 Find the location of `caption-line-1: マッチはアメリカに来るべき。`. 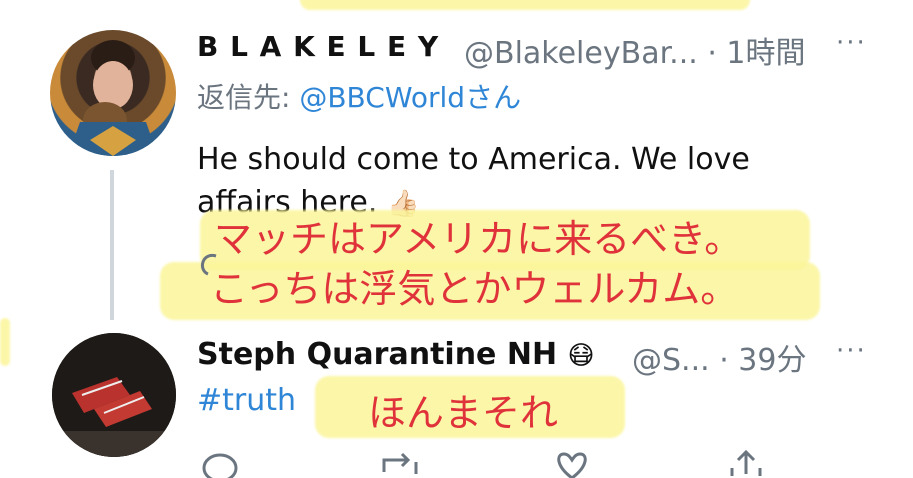

caption-line-1: マッチはアメリカに来るべき。 is located at coordinates (478, 239).